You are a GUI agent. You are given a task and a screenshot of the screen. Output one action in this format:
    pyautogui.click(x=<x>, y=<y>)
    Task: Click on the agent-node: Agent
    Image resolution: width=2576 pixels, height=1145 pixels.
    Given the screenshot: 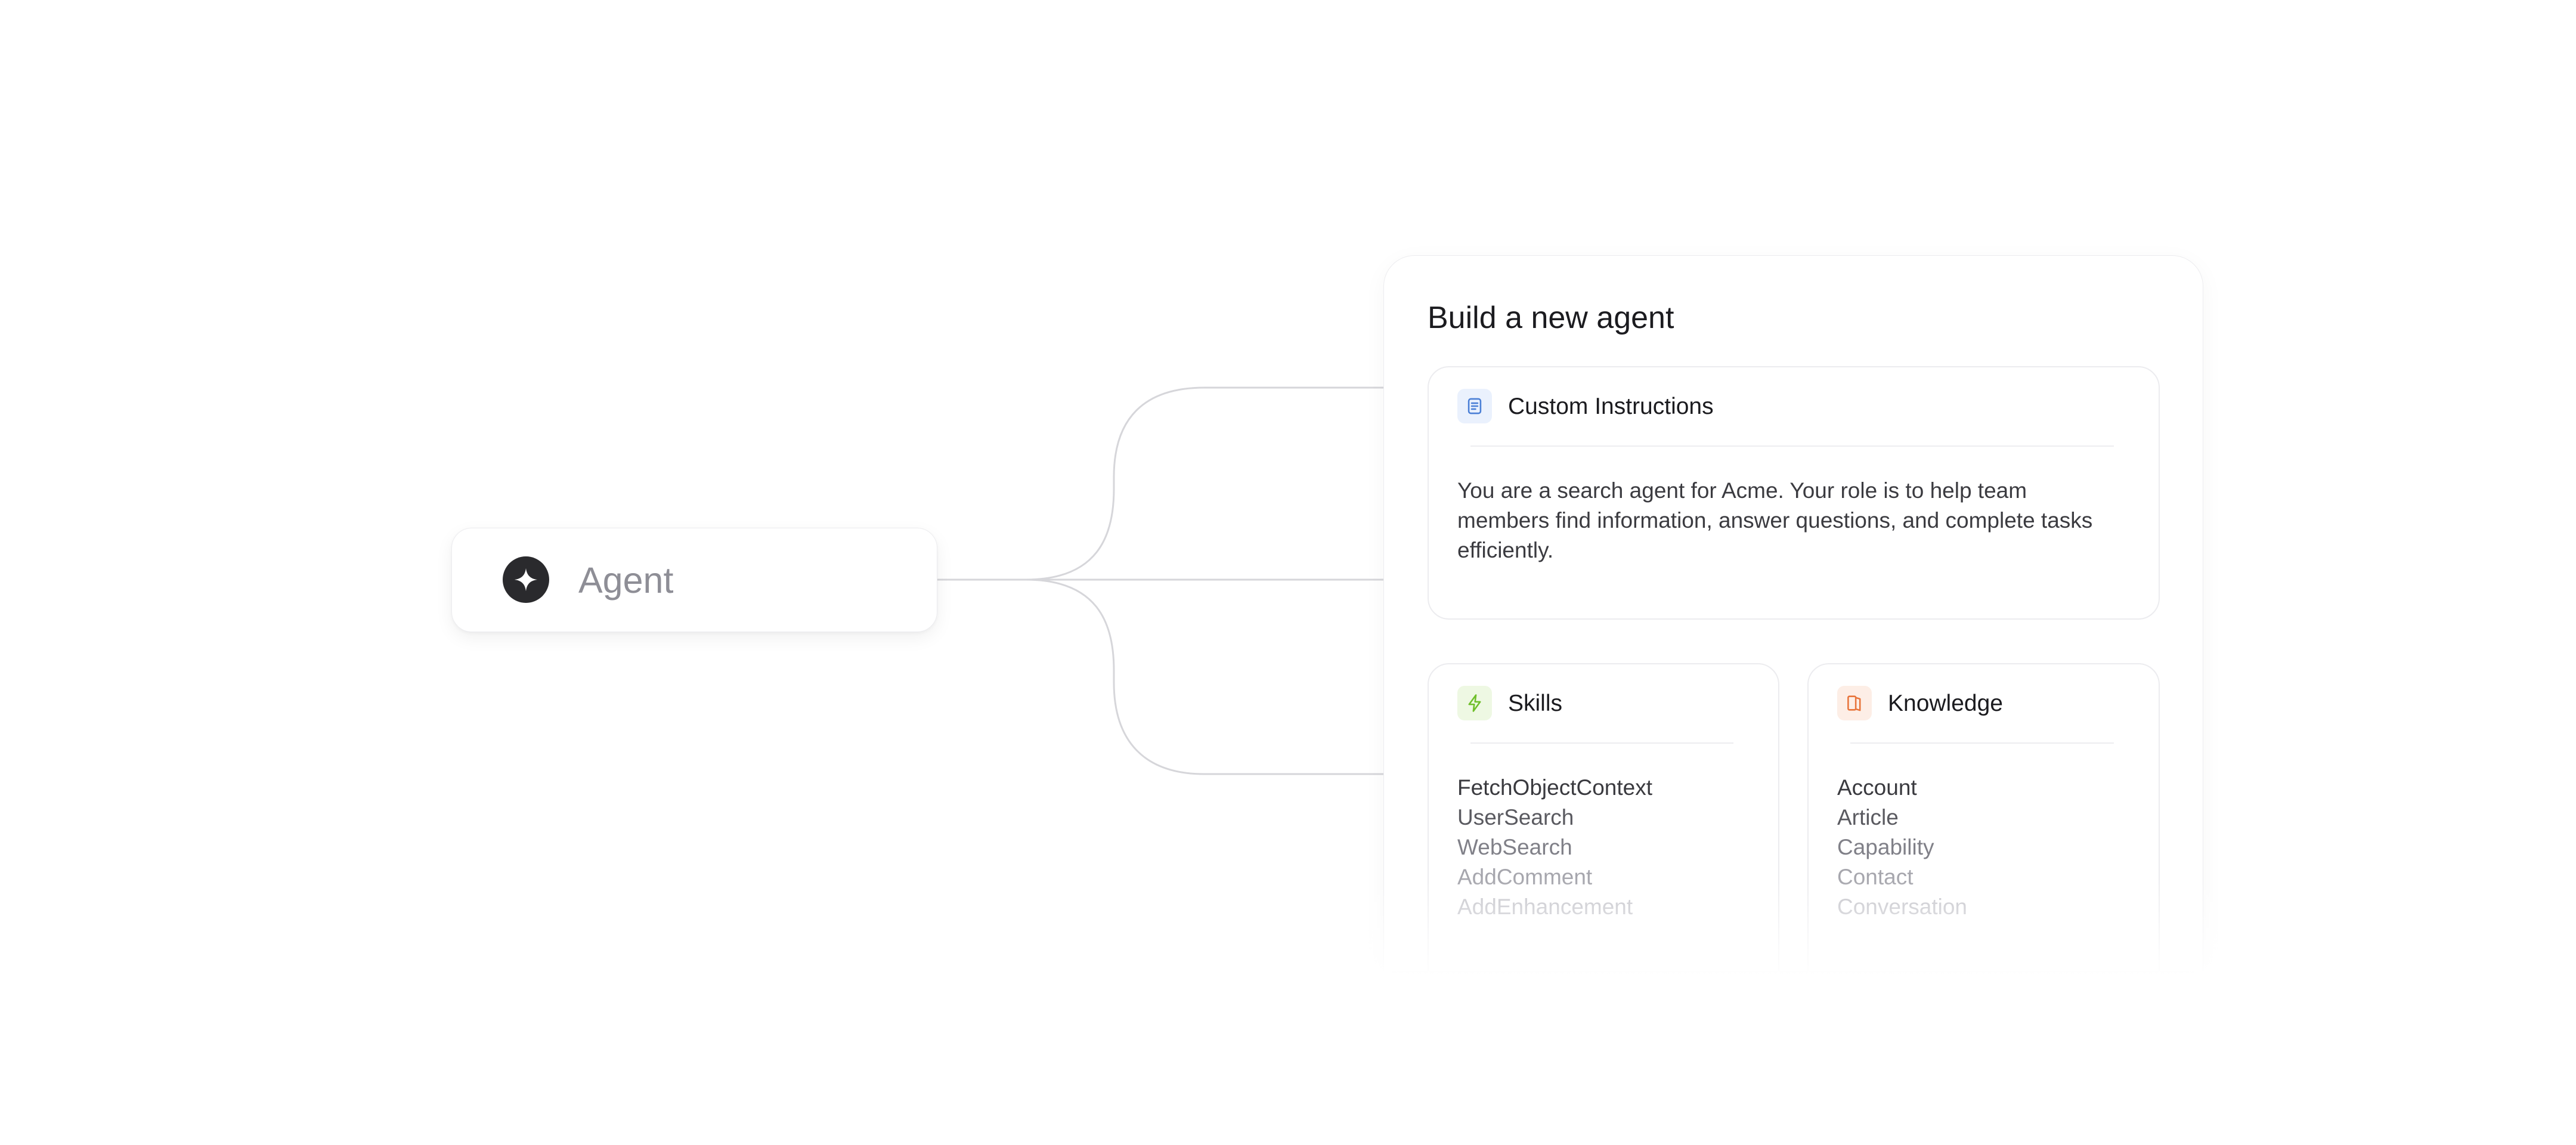 What is the action you would take?
    pyautogui.click(x=694, y=580)
    